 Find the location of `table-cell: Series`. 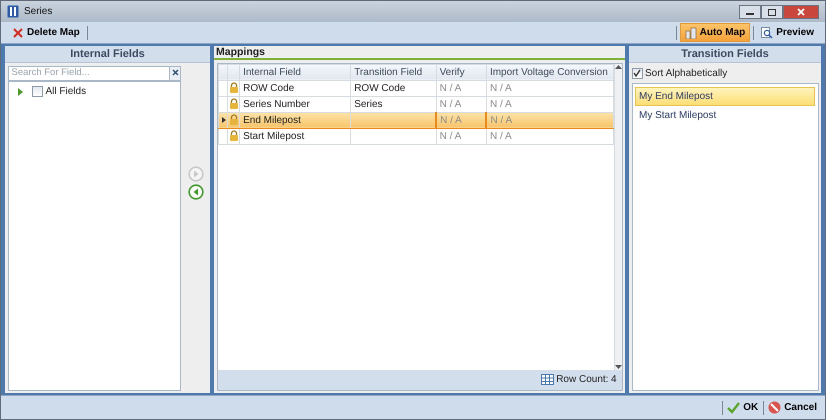

table-cell: Series is located at coordinates (393, 104).